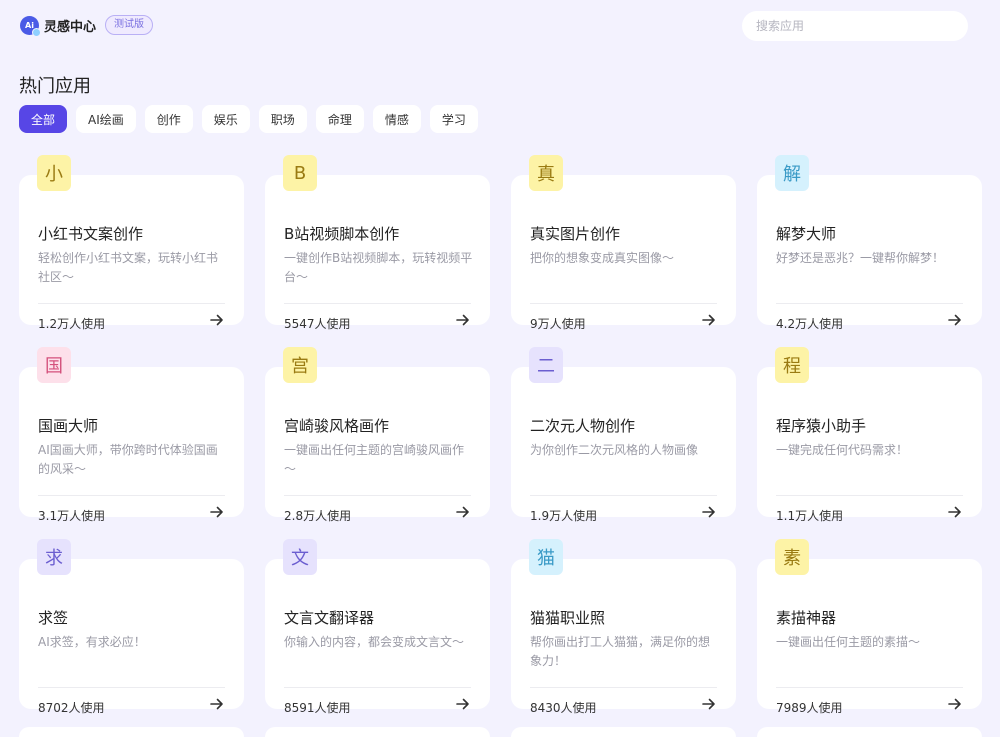 Image resolution: width=1000 pixels, height=737 pixels. I want to click on app-title: 程序猿小助手, so click(821, 426).